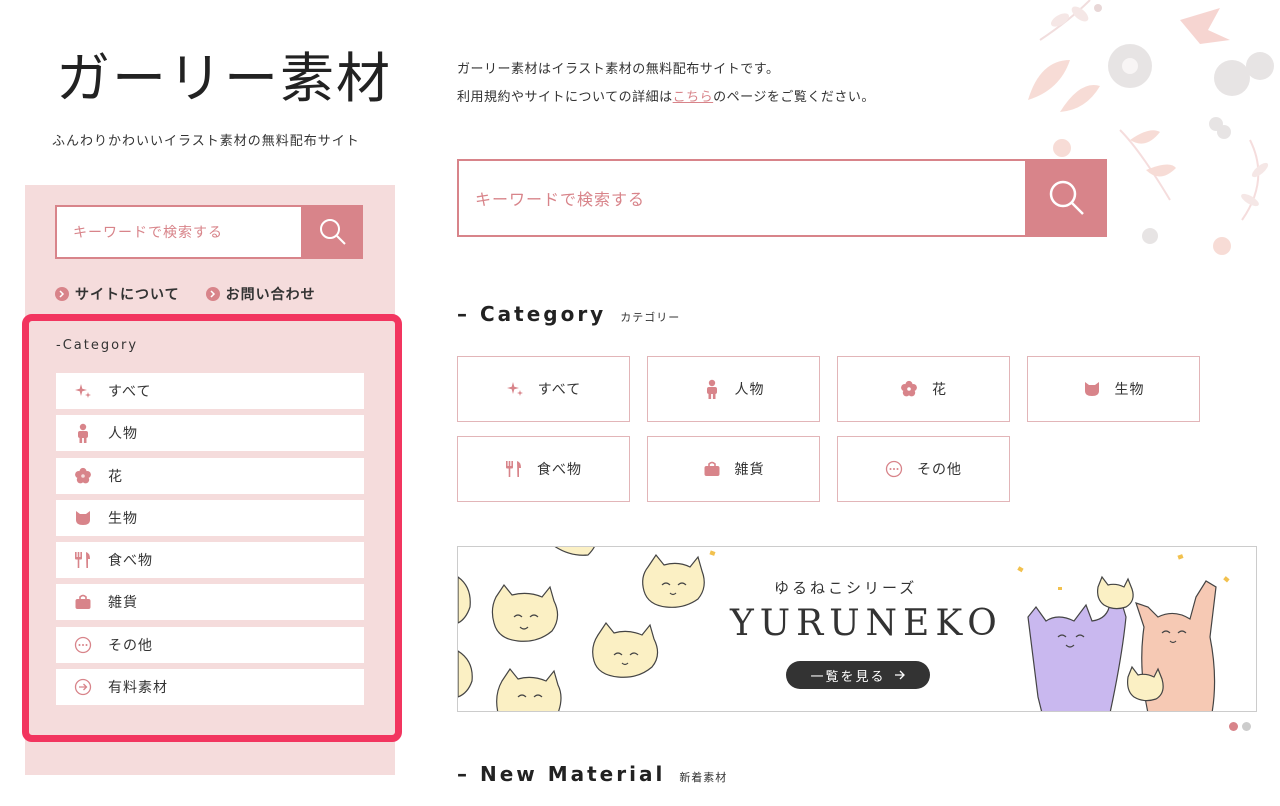  I want to click on new-material-section-title: – New Material 新着素材, so click(592, 774).